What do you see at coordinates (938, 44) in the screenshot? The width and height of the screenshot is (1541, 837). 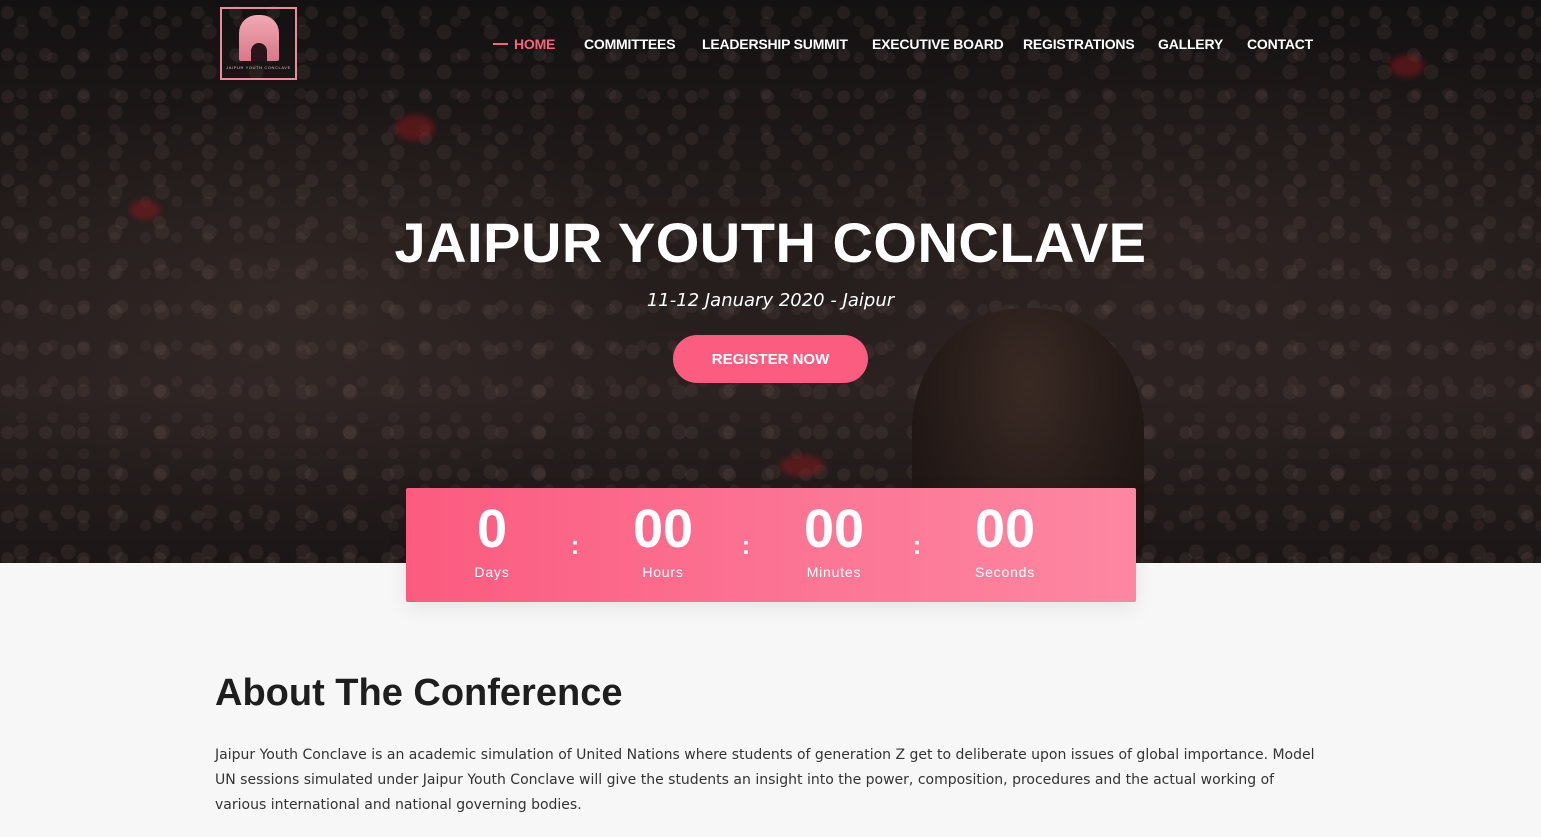 I see `nav-item-executive-board: EXECUTIVE BOARD` at bounding box center [938, 44].